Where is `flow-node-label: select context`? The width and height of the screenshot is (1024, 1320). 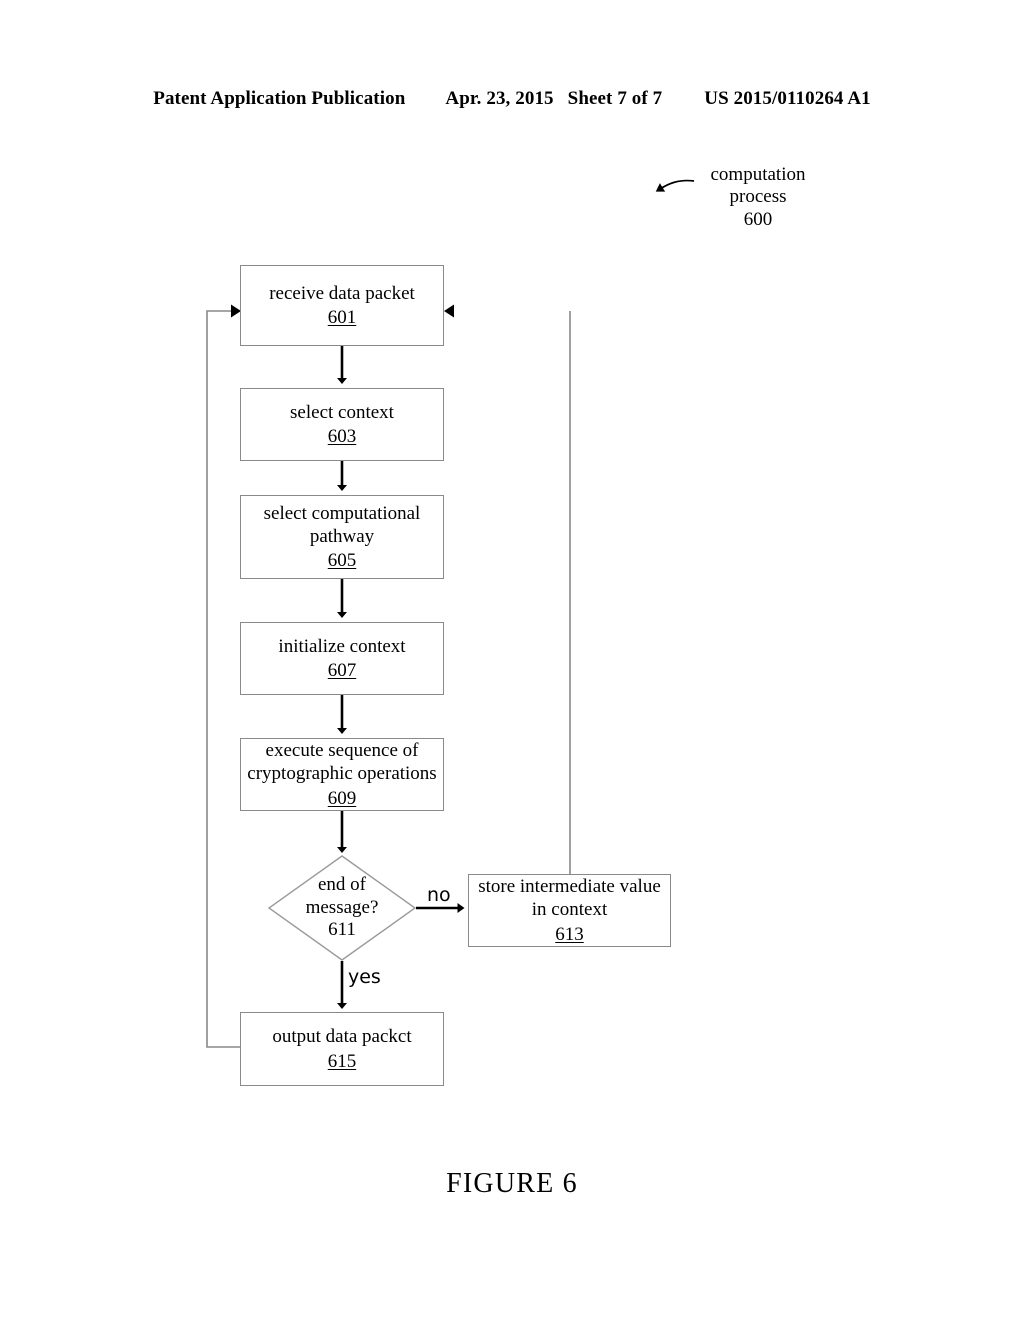 flow-node-label: select context is located at coordinates (342, 412).